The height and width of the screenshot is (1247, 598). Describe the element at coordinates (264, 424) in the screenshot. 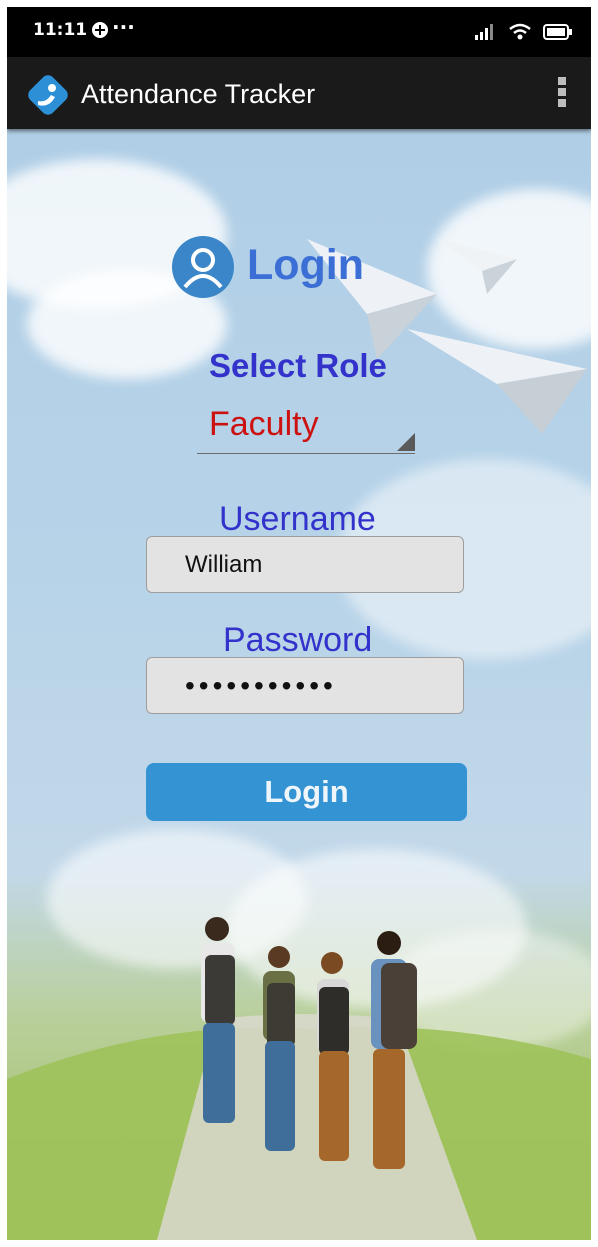

I see `role-selected-value: Faculty` at that location.